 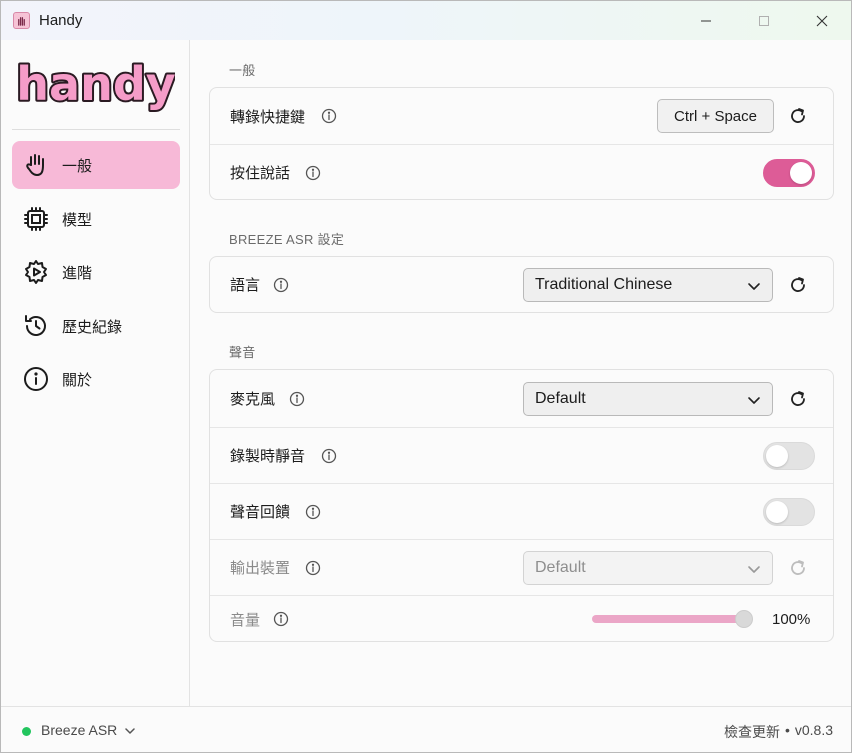 What do you see at coordinates (560, 567) in the screenshot?
I see `output-device-value: Default` at bounding box center [560, 567].